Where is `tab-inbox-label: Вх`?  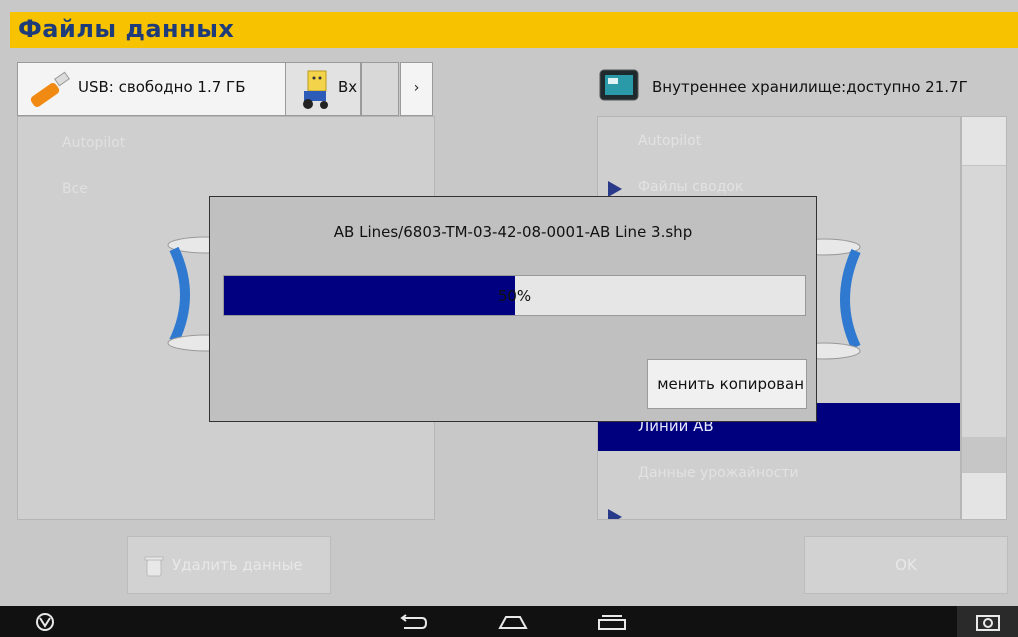
tab-inbox-label: Вх is located at coordinates (348, 87).